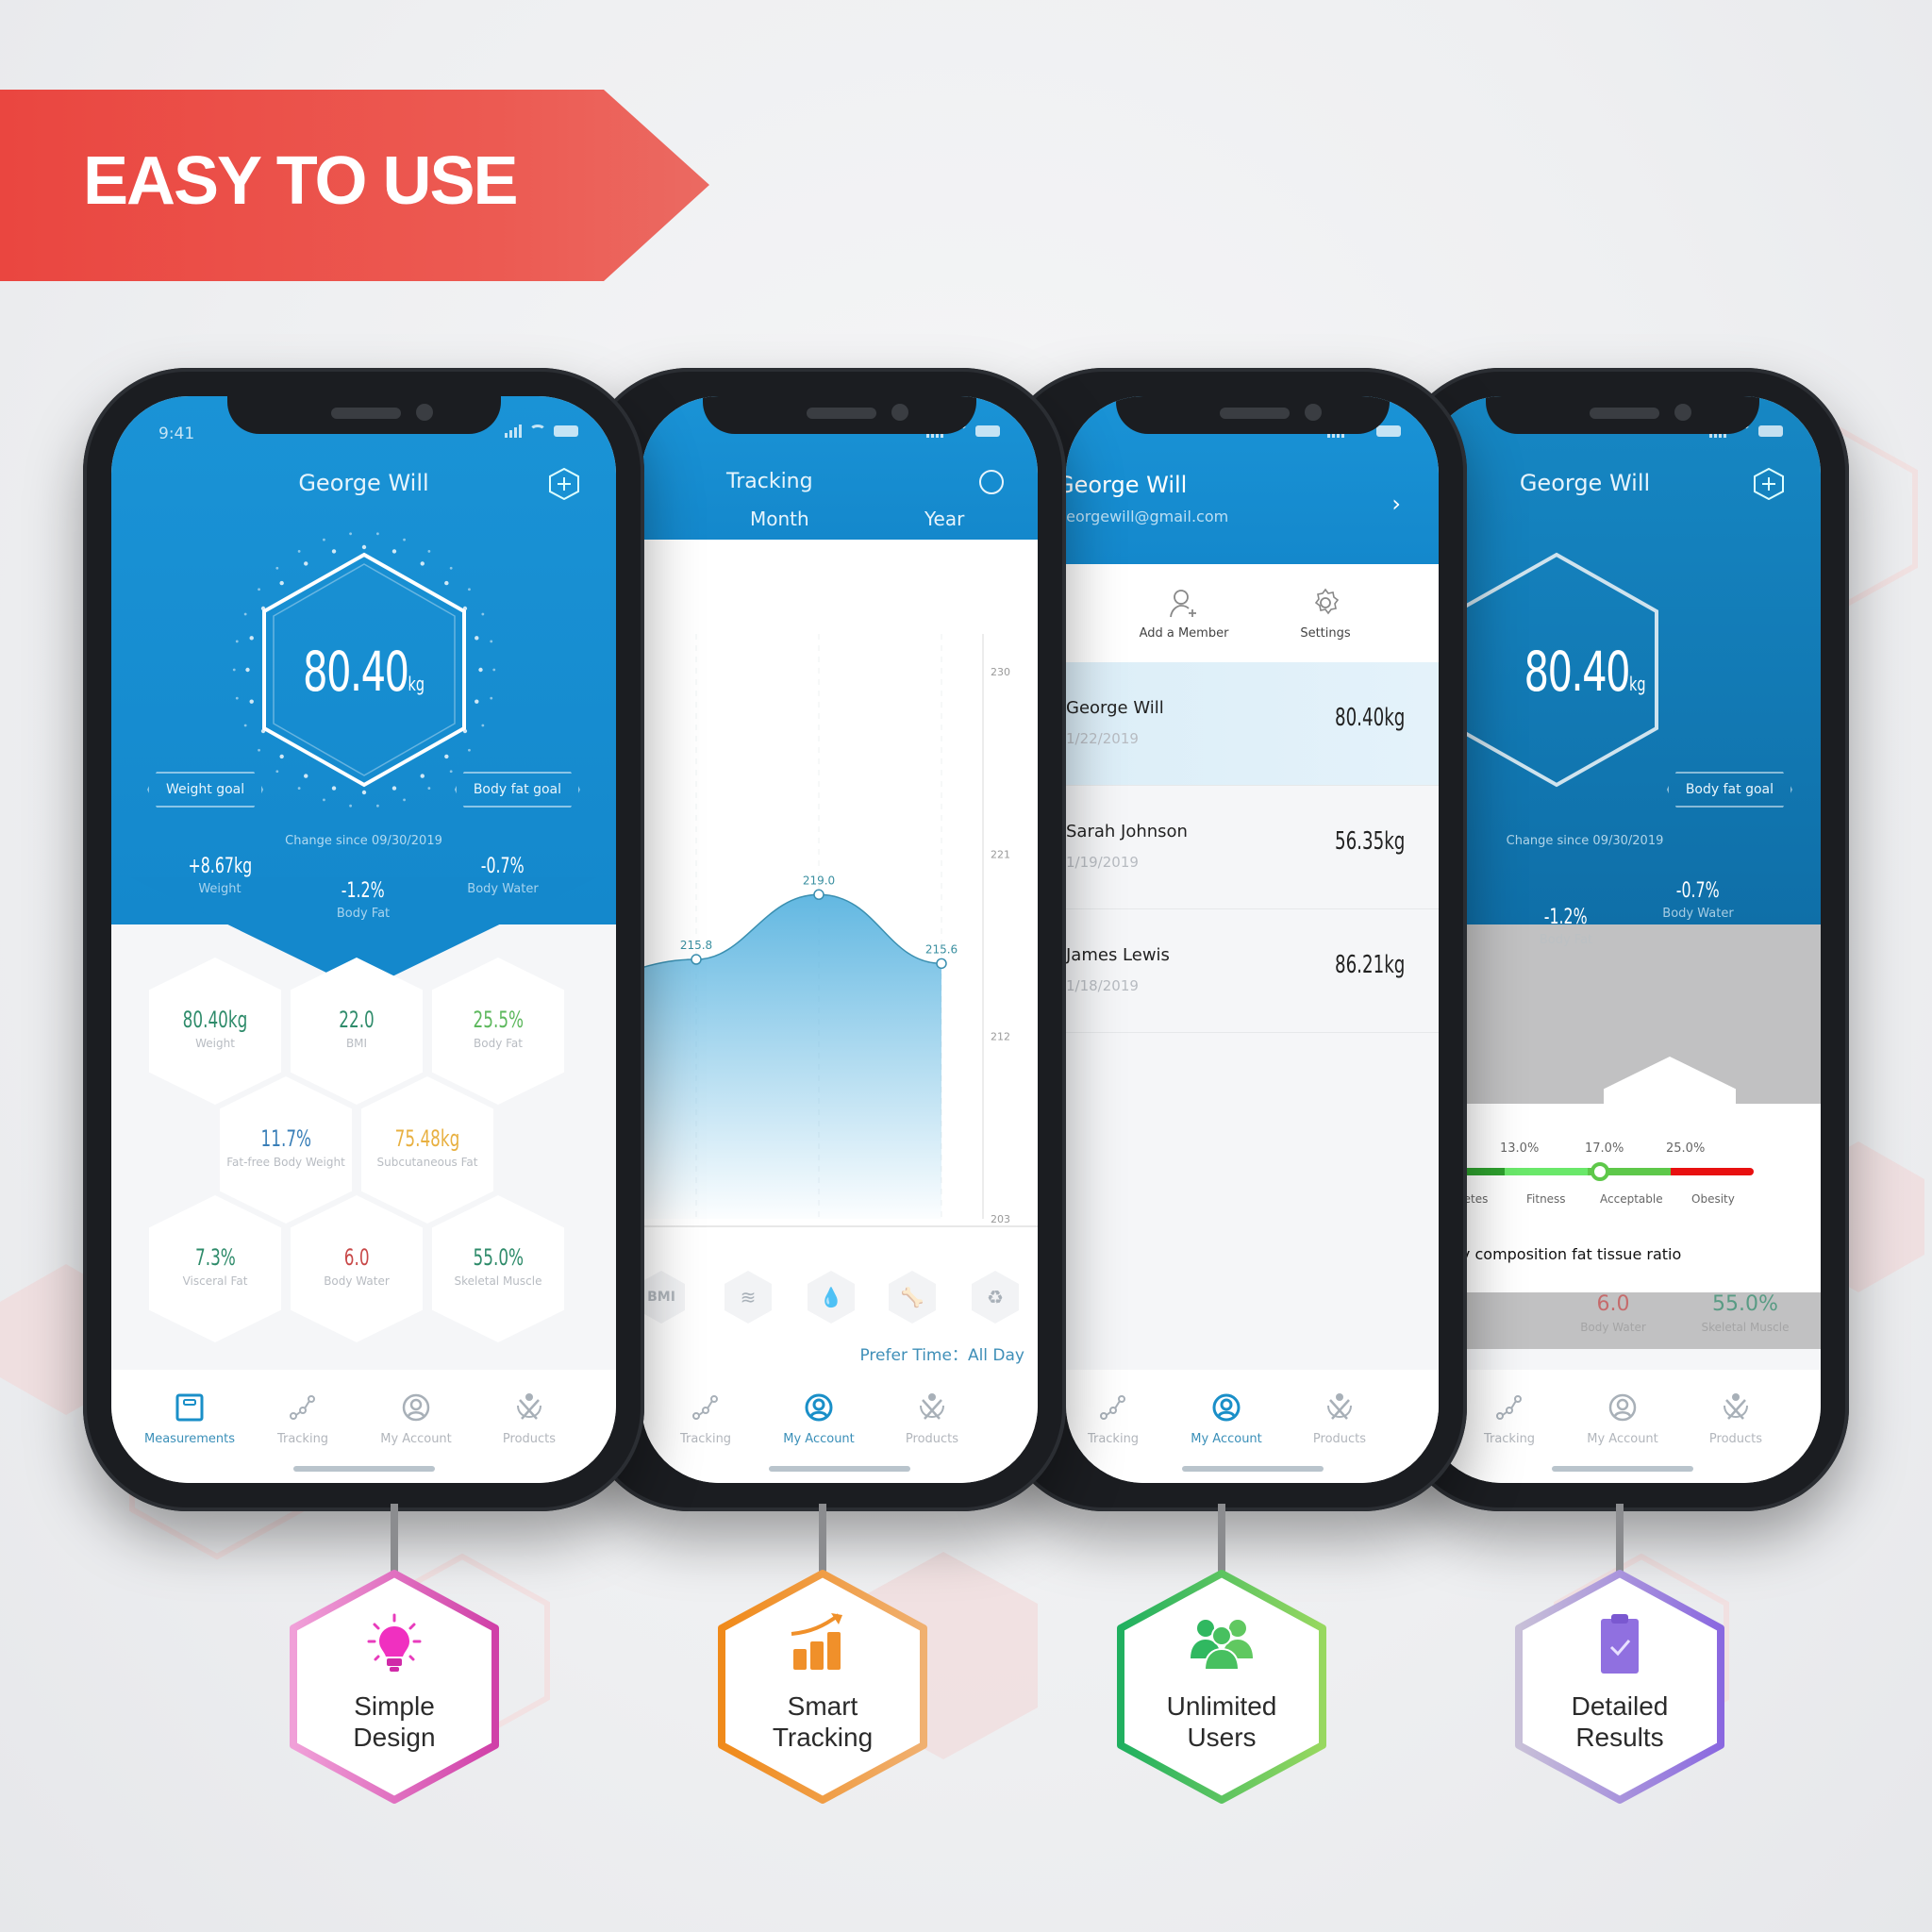  What do you see at coordinates (1113, 1407) in the screenshot?
I see `tracking-graph-icon` at bounding box center [1113, 1407].